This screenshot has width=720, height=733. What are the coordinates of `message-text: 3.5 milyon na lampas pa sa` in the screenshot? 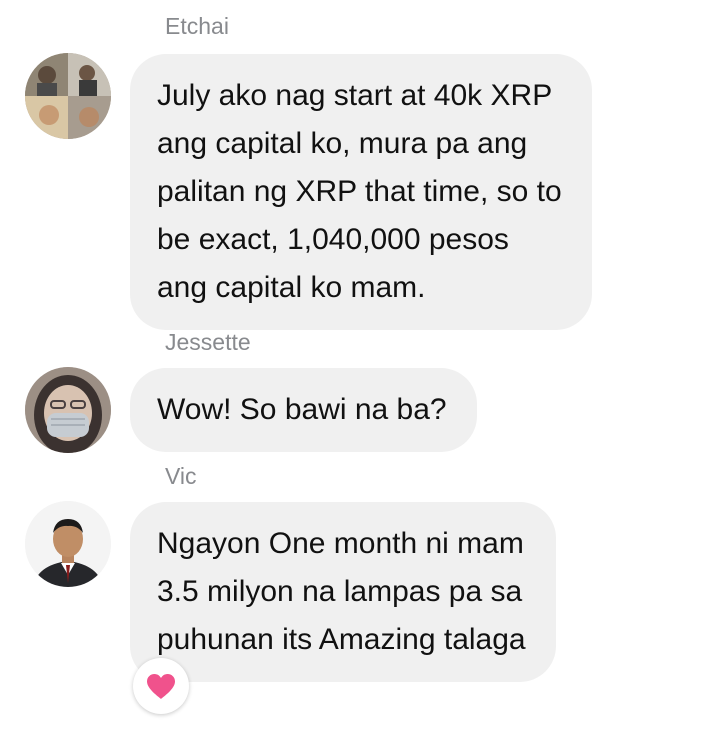 It's located at (340, 591).